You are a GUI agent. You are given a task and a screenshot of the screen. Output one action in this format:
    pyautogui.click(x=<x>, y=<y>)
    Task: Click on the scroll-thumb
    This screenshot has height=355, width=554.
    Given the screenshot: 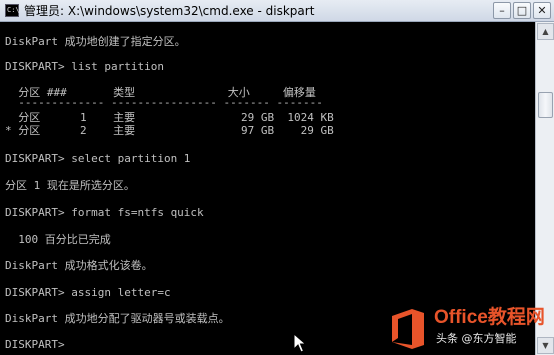 What is the action you would take?
    pyautogui.click(x=545, y=105)
    